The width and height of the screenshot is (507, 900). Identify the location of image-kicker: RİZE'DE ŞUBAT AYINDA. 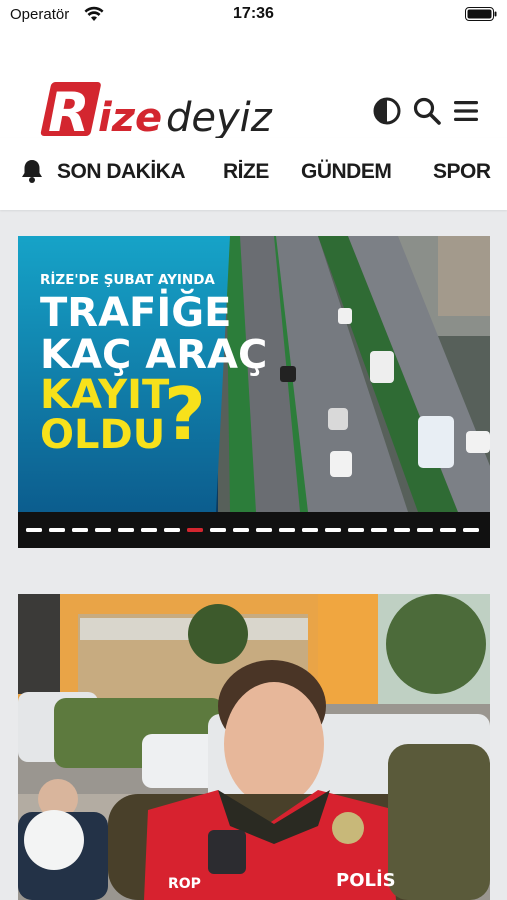
(127, 280).